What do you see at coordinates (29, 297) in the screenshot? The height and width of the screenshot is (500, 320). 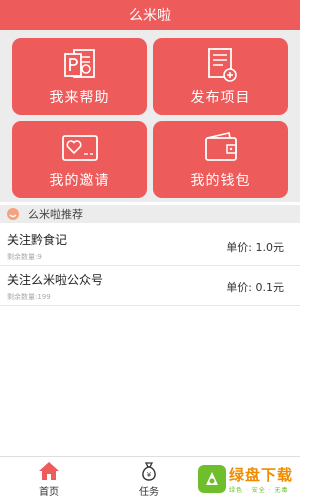 I see `task-remaining: 剩余数量:199` at bounding box center [29, 297].